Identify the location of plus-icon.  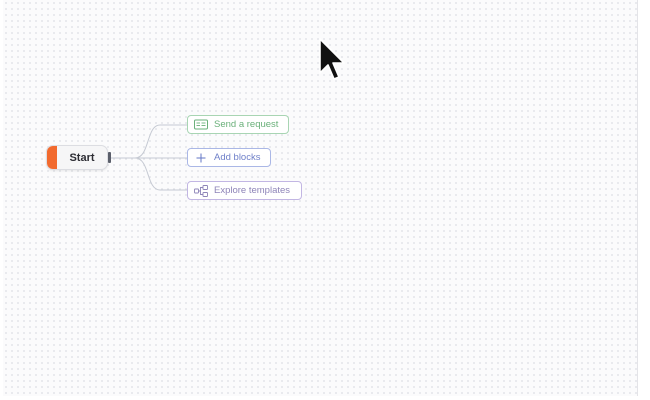
(201, 158).